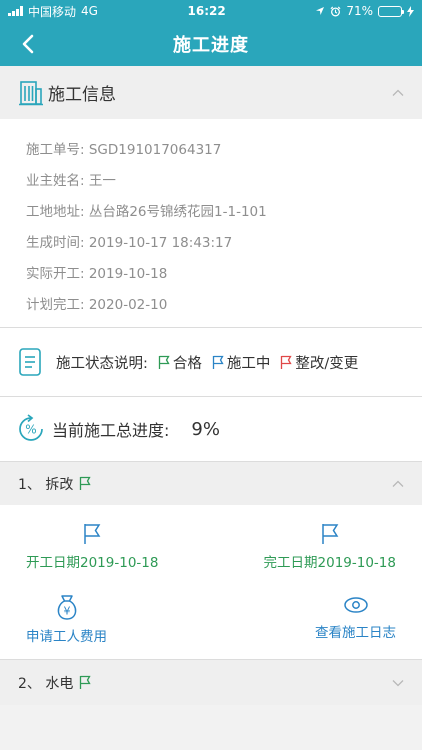 This screenshot has width=422, height=750. I want to click on status-bar: 中国移动 4G 16:22 71%, so click(211, 11).